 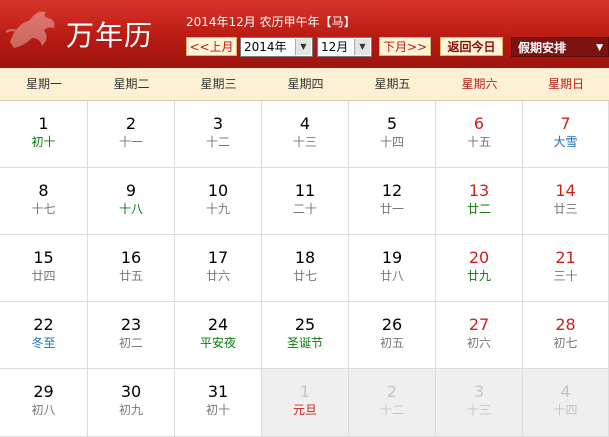 I want to click on day-cell: 21 三十, so click(x=566, y=268).